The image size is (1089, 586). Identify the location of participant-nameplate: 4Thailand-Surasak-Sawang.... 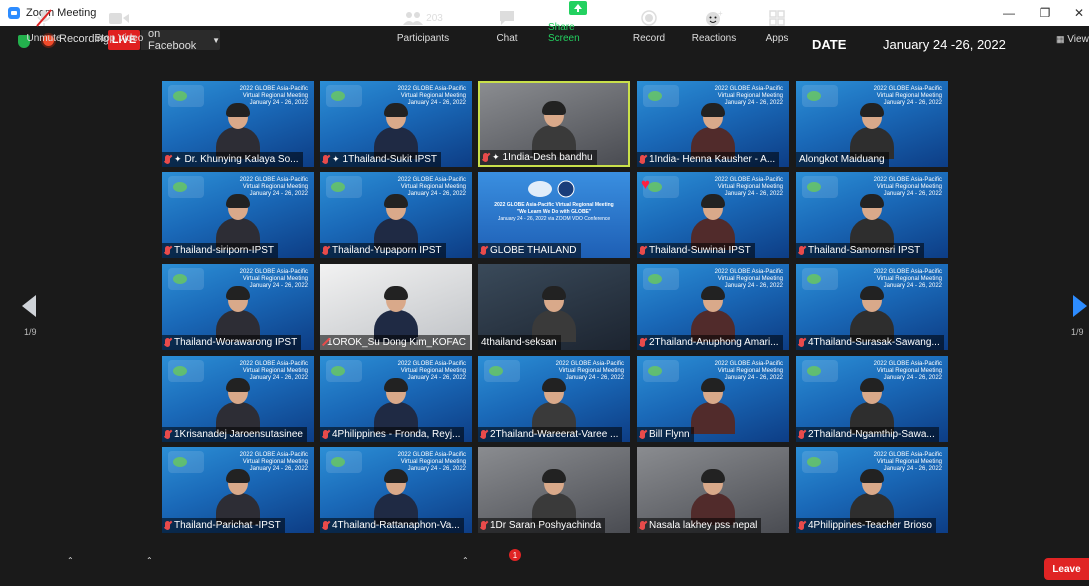
(870, 342).